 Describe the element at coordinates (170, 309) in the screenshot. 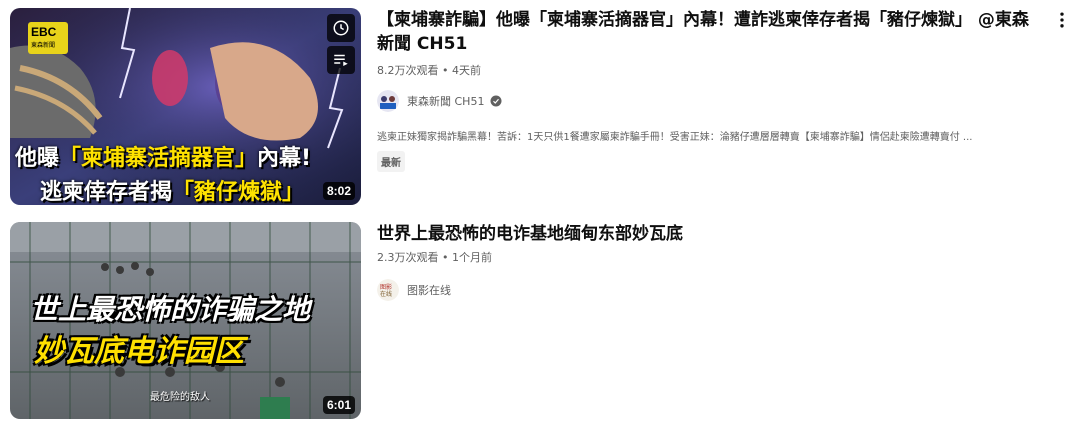

I see `thumbnail-text-line-1: 世上最恐怖的诈骗之地` at that location.